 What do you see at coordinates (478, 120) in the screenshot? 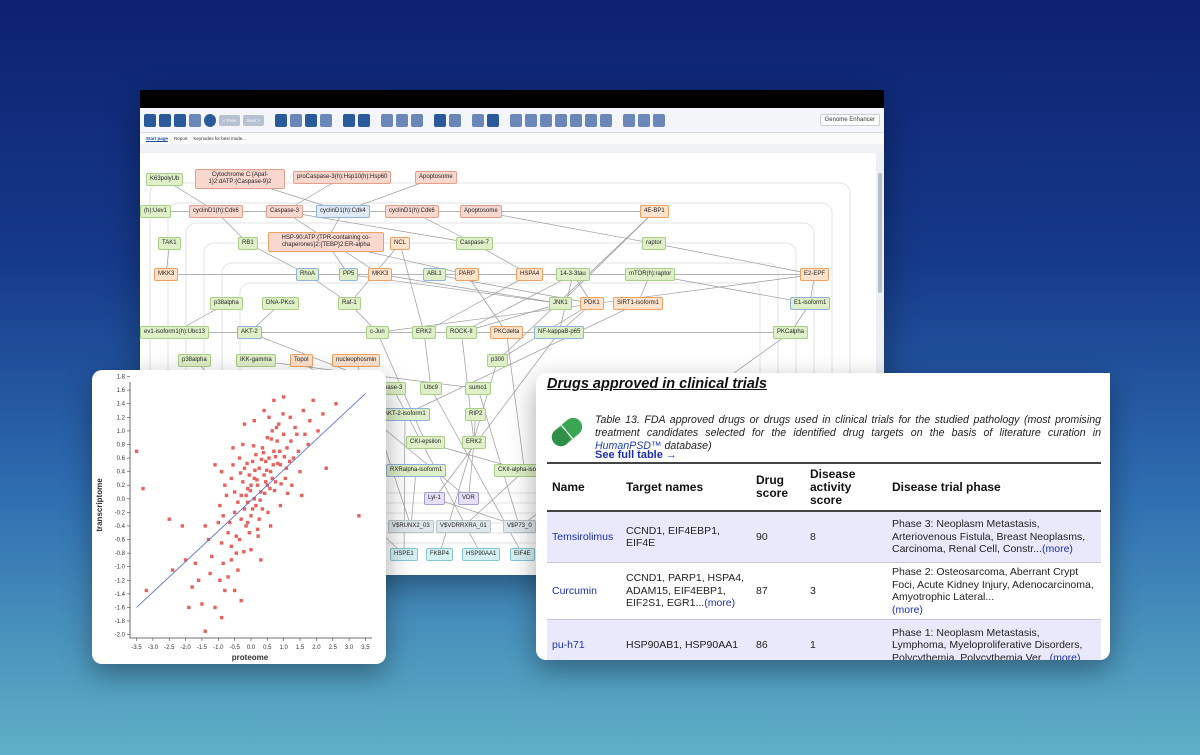
I see `table-icon` at bounding box center [478, 120].